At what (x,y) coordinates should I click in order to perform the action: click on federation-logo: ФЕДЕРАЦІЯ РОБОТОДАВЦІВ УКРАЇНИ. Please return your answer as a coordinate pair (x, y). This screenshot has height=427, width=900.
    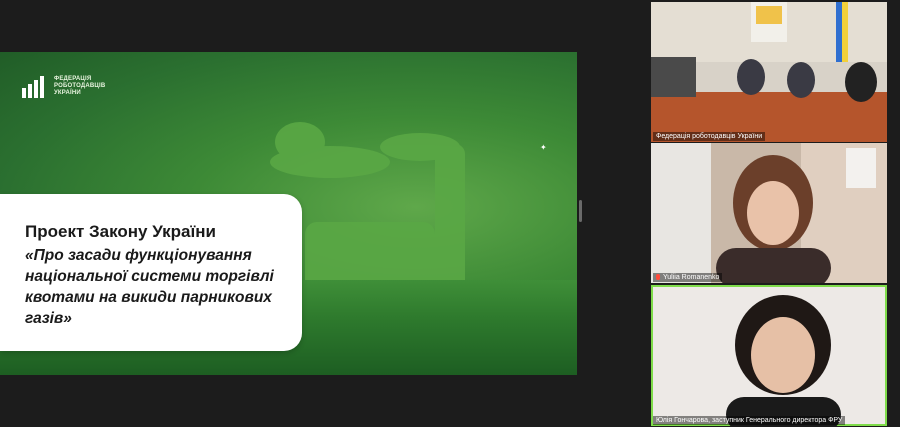
    Looking at the image, I should click on (62, 86).